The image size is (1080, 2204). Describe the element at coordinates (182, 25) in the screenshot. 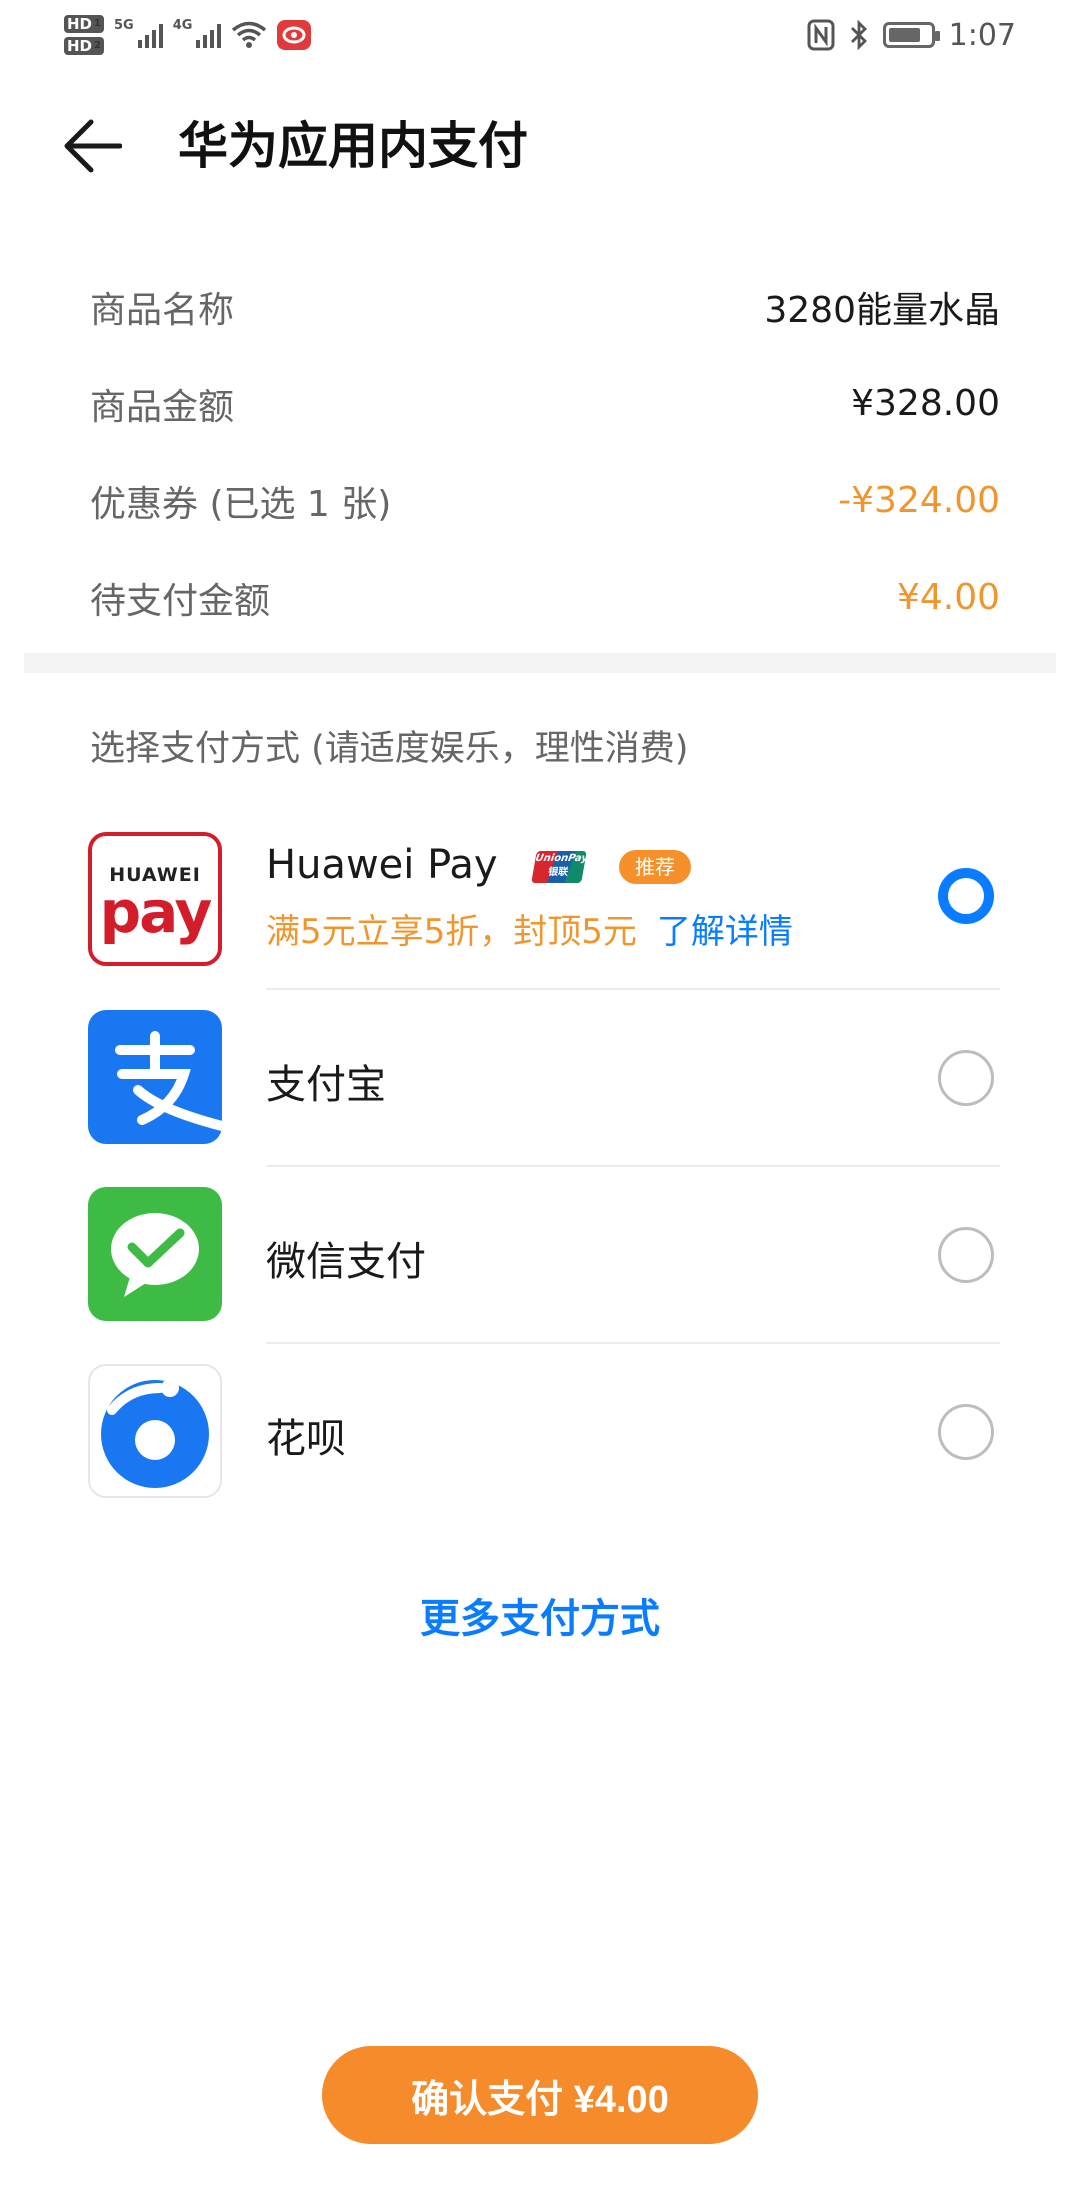

I see `network-type-2: 4G` at that location.